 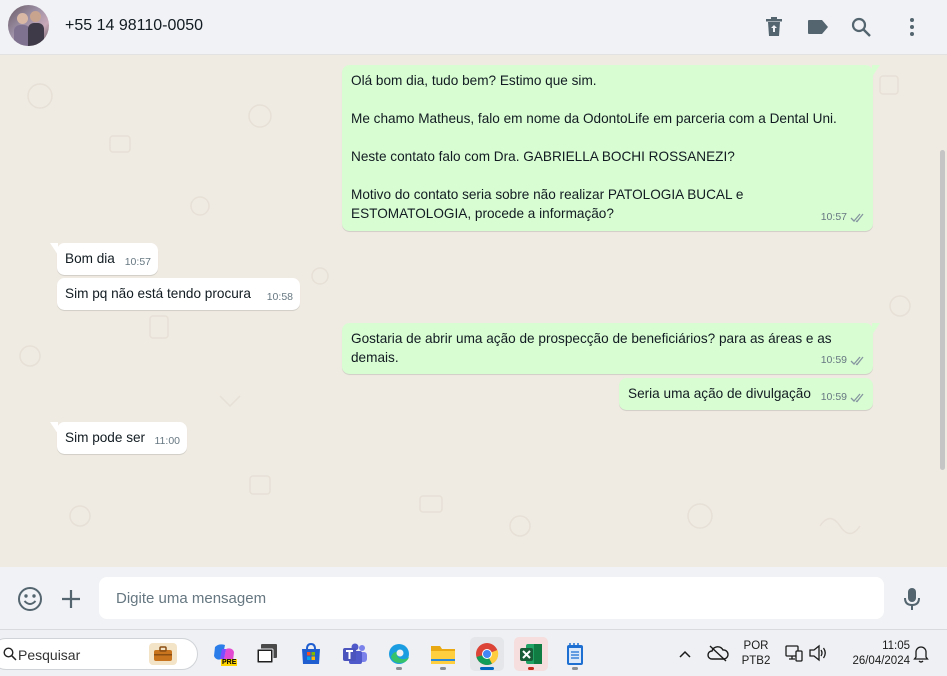 I want to click on plus-icon, so click(x=71, y=599).